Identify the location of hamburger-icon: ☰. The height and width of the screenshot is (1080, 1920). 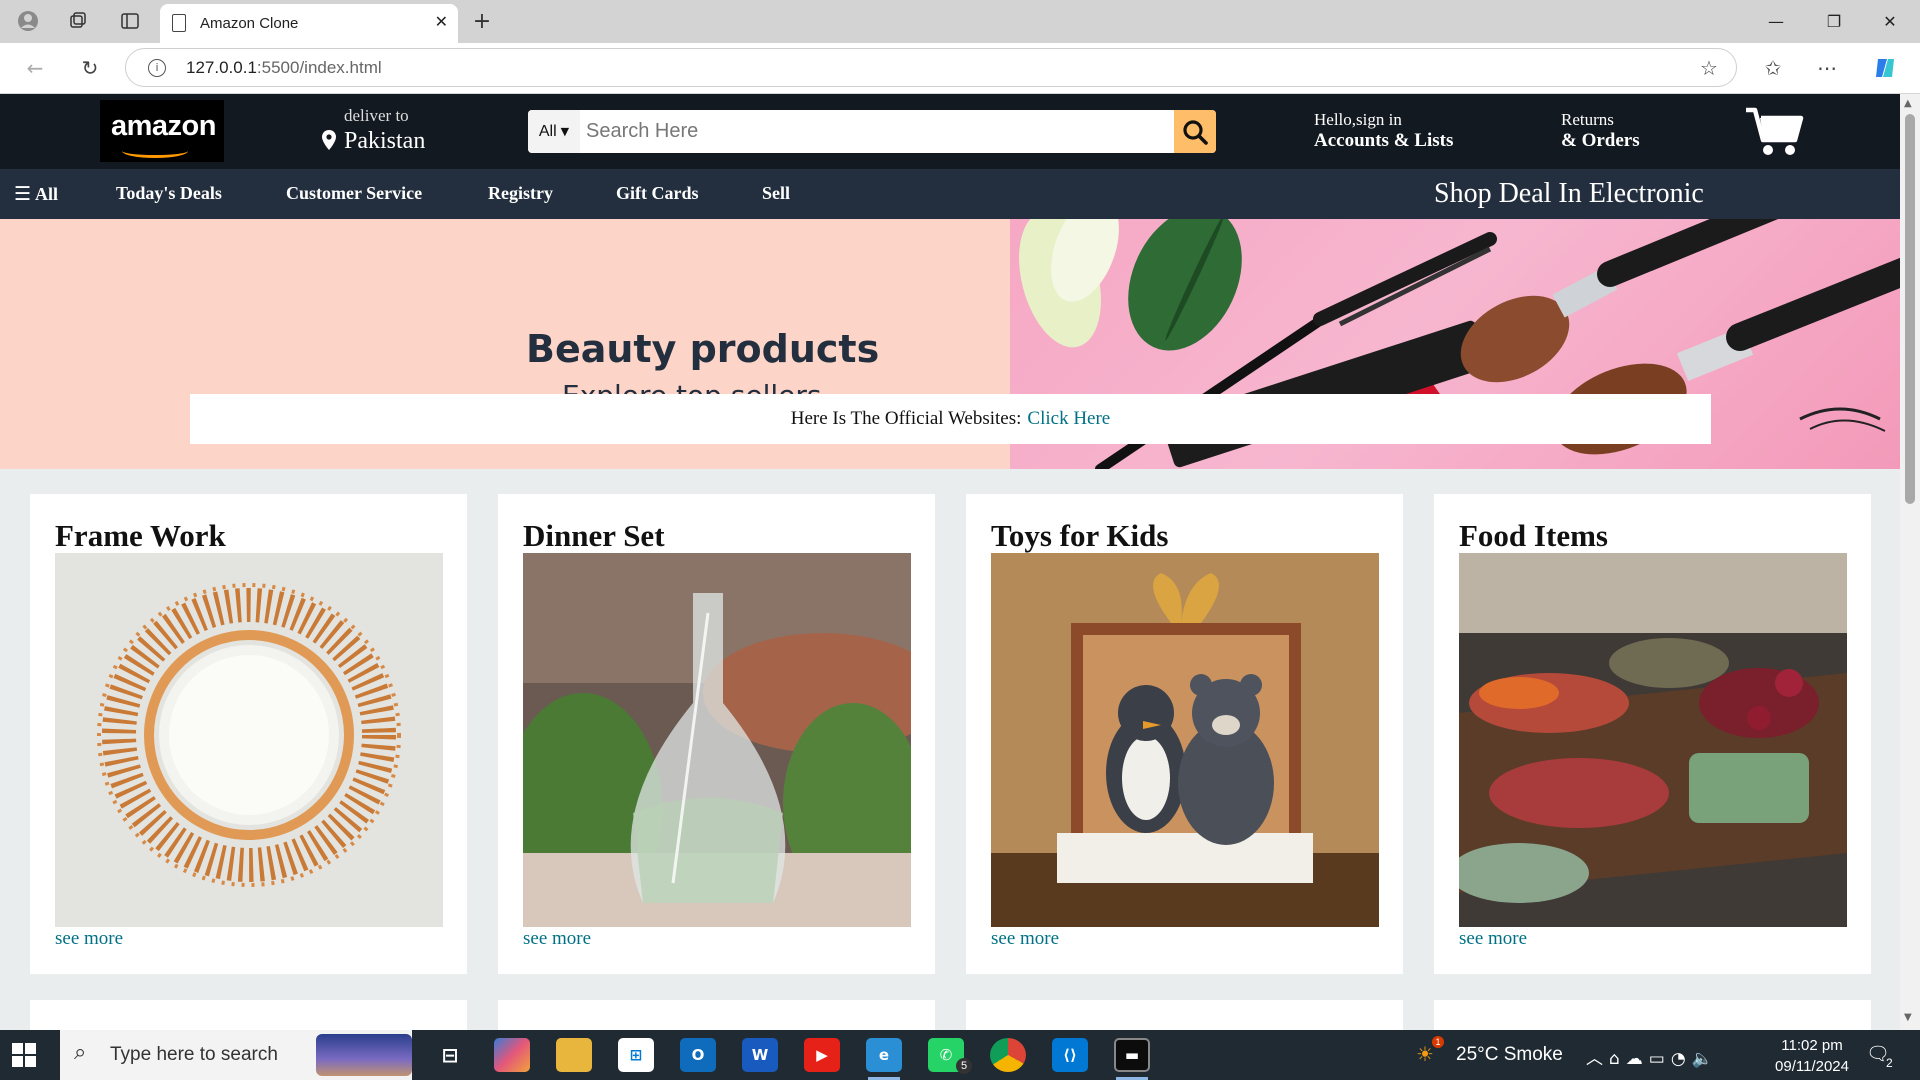
(23, 194).